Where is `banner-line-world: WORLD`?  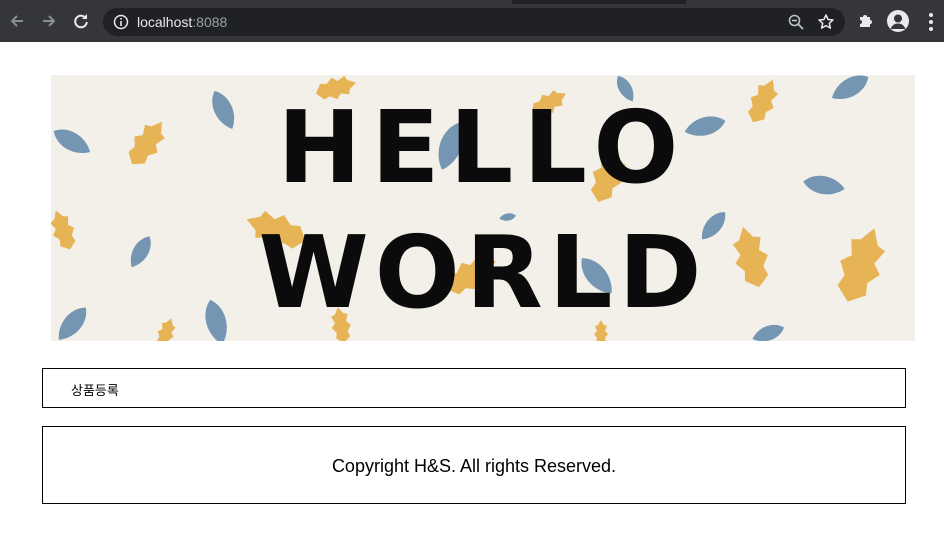 banner-line-world: WORLD is located at coordinates (483, 272).